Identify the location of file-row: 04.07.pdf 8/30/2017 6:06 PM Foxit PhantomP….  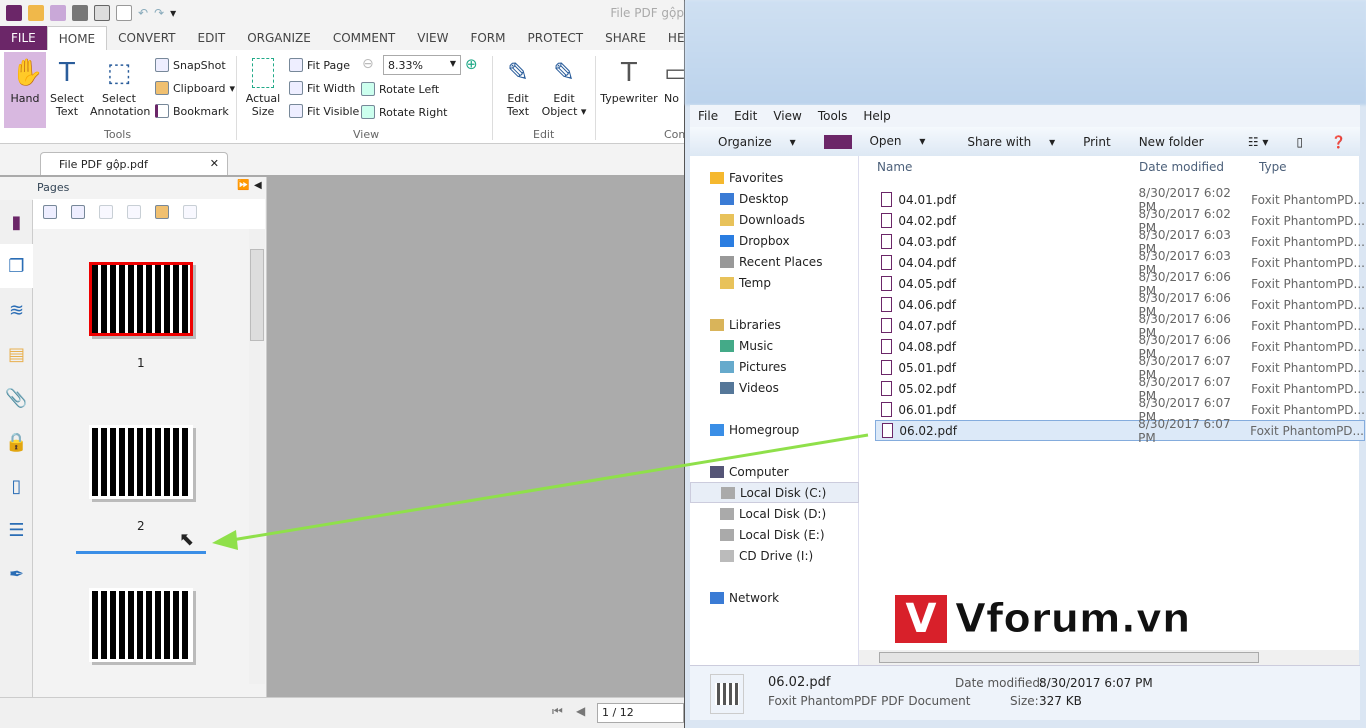
(1120, 326).